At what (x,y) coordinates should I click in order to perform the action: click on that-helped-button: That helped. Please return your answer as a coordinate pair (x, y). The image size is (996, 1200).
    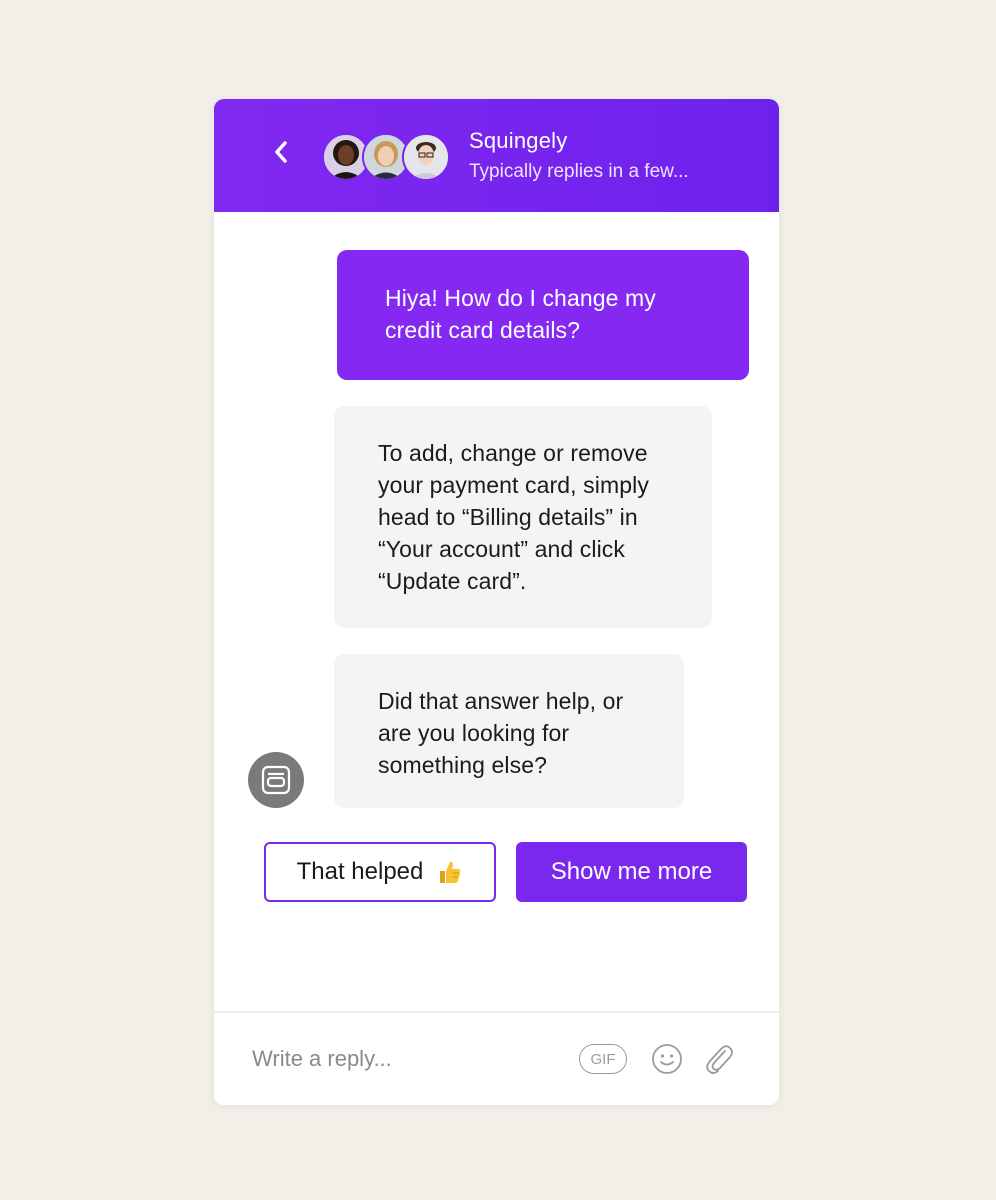
    Looking at the image, I should click on (380, 872).